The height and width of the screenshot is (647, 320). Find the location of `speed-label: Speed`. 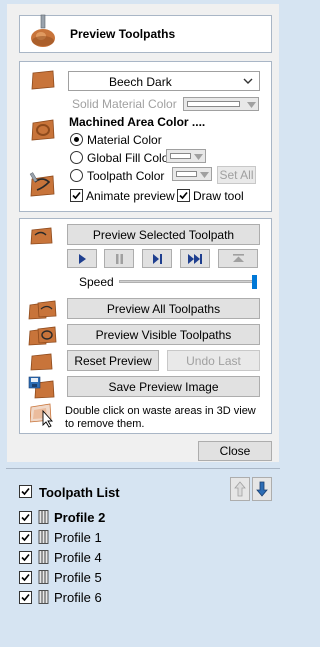

speed-label: Speed is located at coordinates (96, 282).